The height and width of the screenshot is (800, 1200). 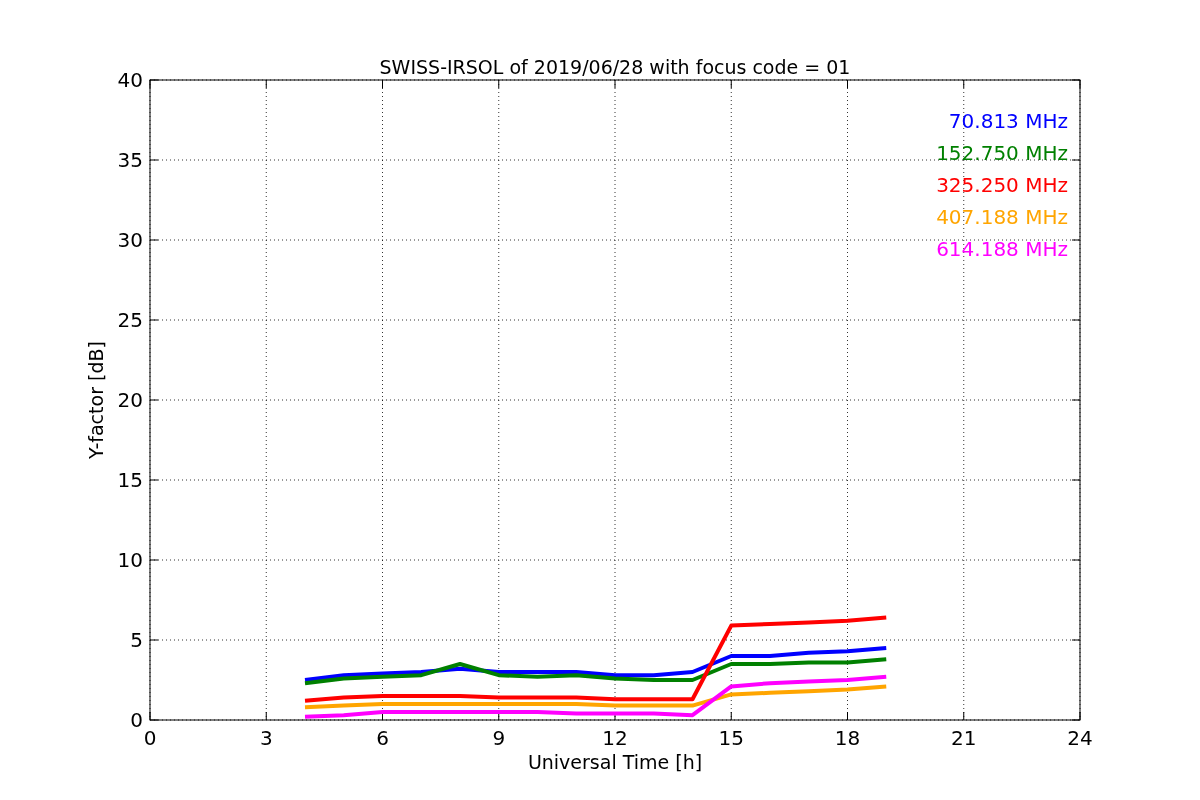 I want to click on y-tick-label: 35, so click(x=130, y=160).